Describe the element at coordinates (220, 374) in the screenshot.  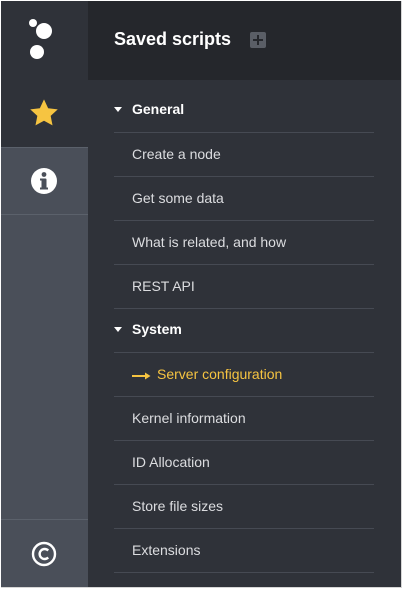
I see `script-label: Server configuration` at that location.